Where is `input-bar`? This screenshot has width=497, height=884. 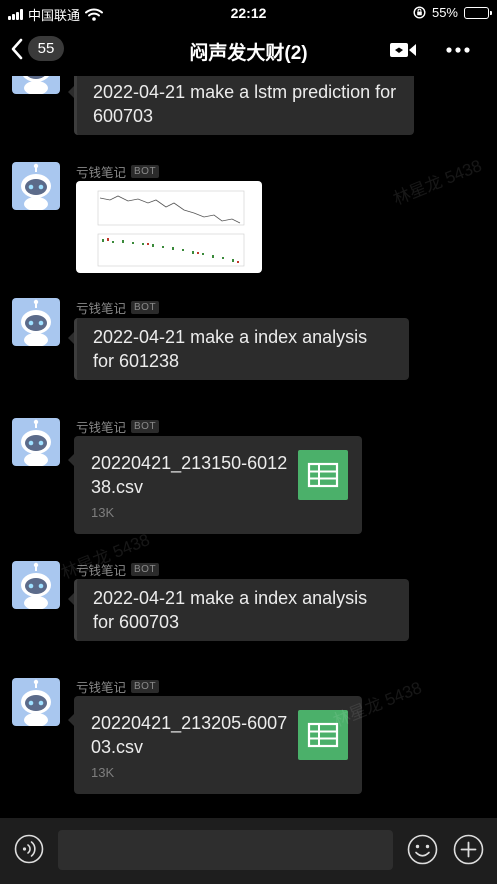 input-bar is located at coordinates (248, 851).